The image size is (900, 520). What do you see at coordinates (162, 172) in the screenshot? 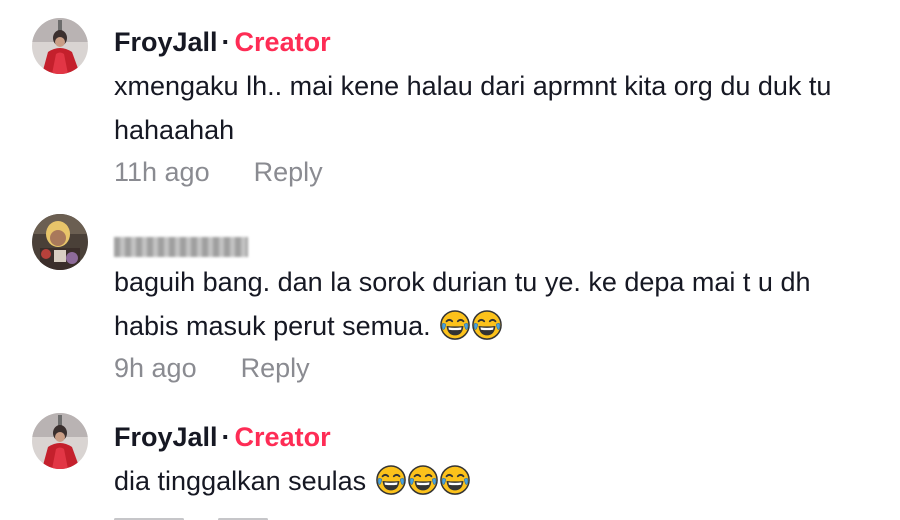
I see `timestamp: 11h ago` at bounding box center [162, 172].